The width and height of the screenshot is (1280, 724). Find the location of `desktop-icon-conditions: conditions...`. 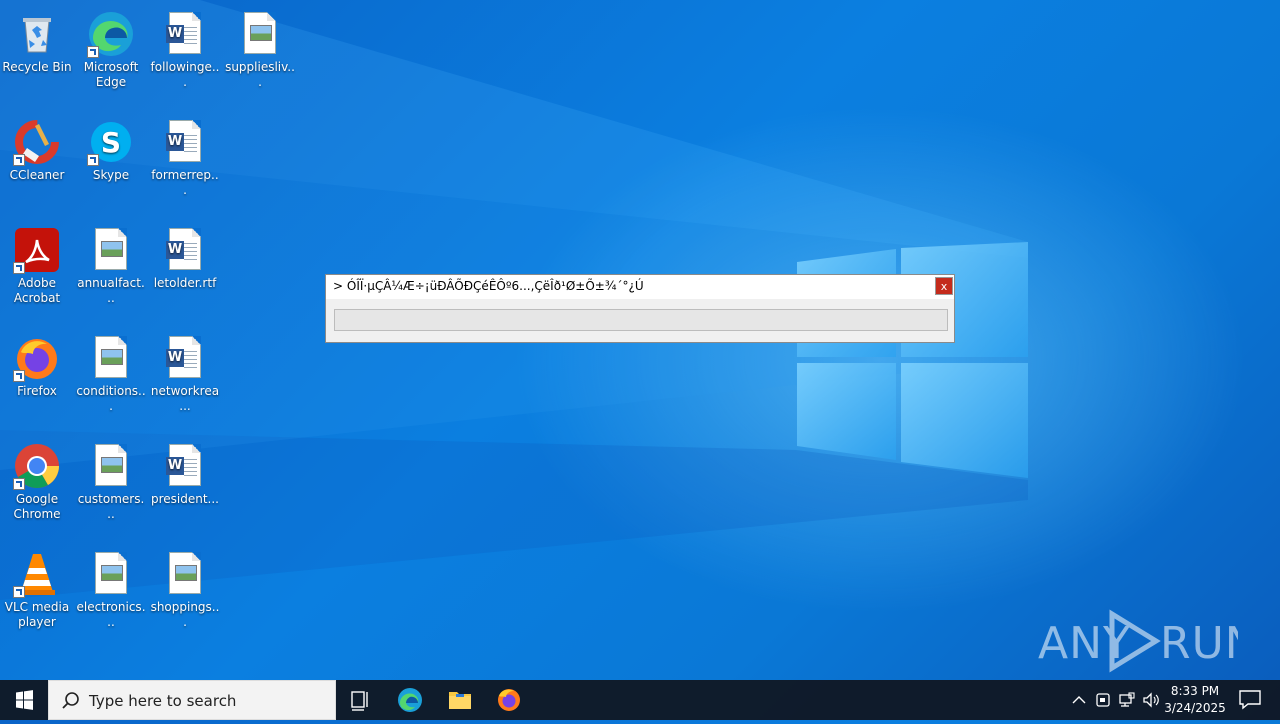

desktop-icon-conditions: conditions... is located at coordinates (111, 371).